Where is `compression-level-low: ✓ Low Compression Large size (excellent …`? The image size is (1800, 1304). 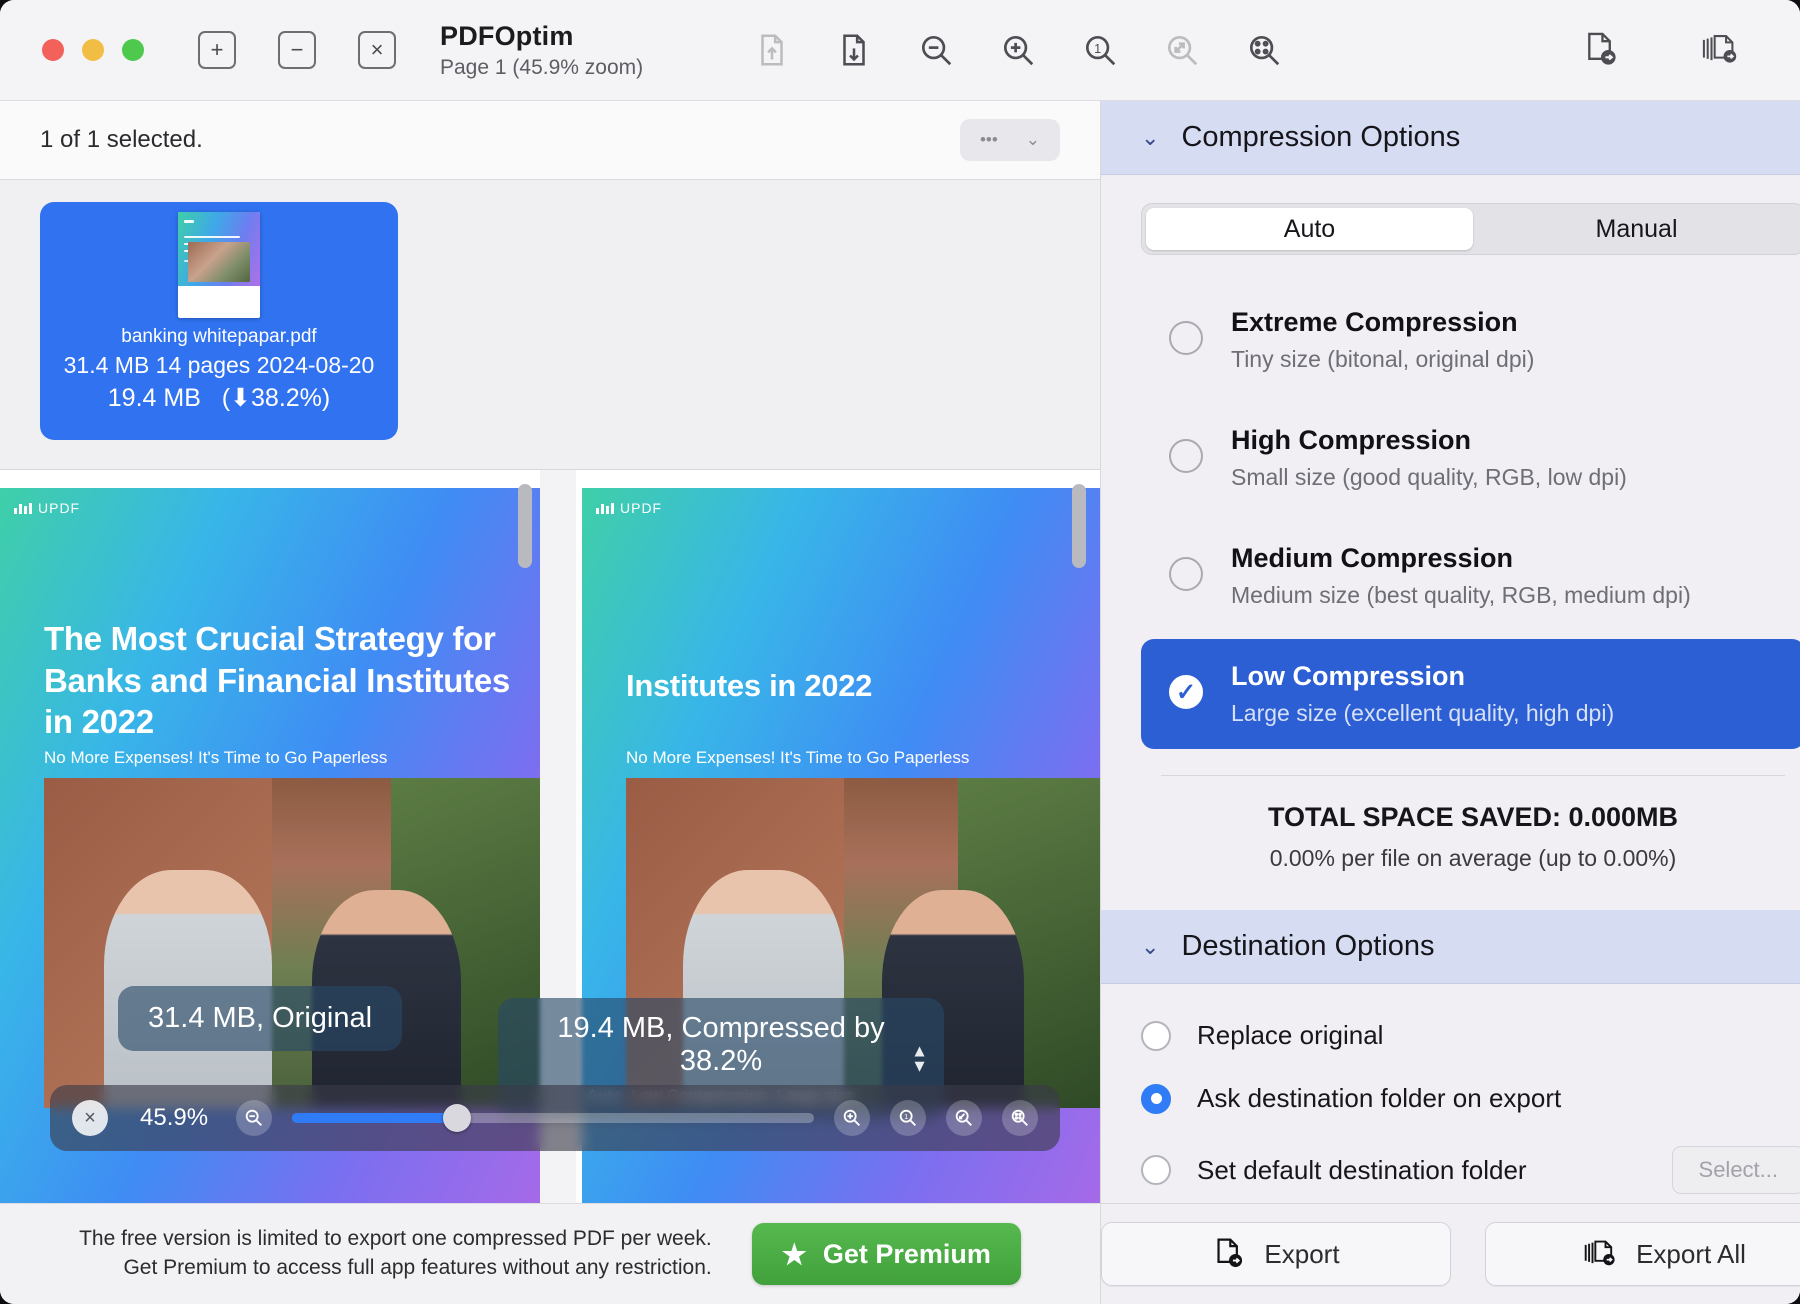
compression-level-low: ✓ Low Compression Large size (excellent … is located at coordinates (1470, 694).